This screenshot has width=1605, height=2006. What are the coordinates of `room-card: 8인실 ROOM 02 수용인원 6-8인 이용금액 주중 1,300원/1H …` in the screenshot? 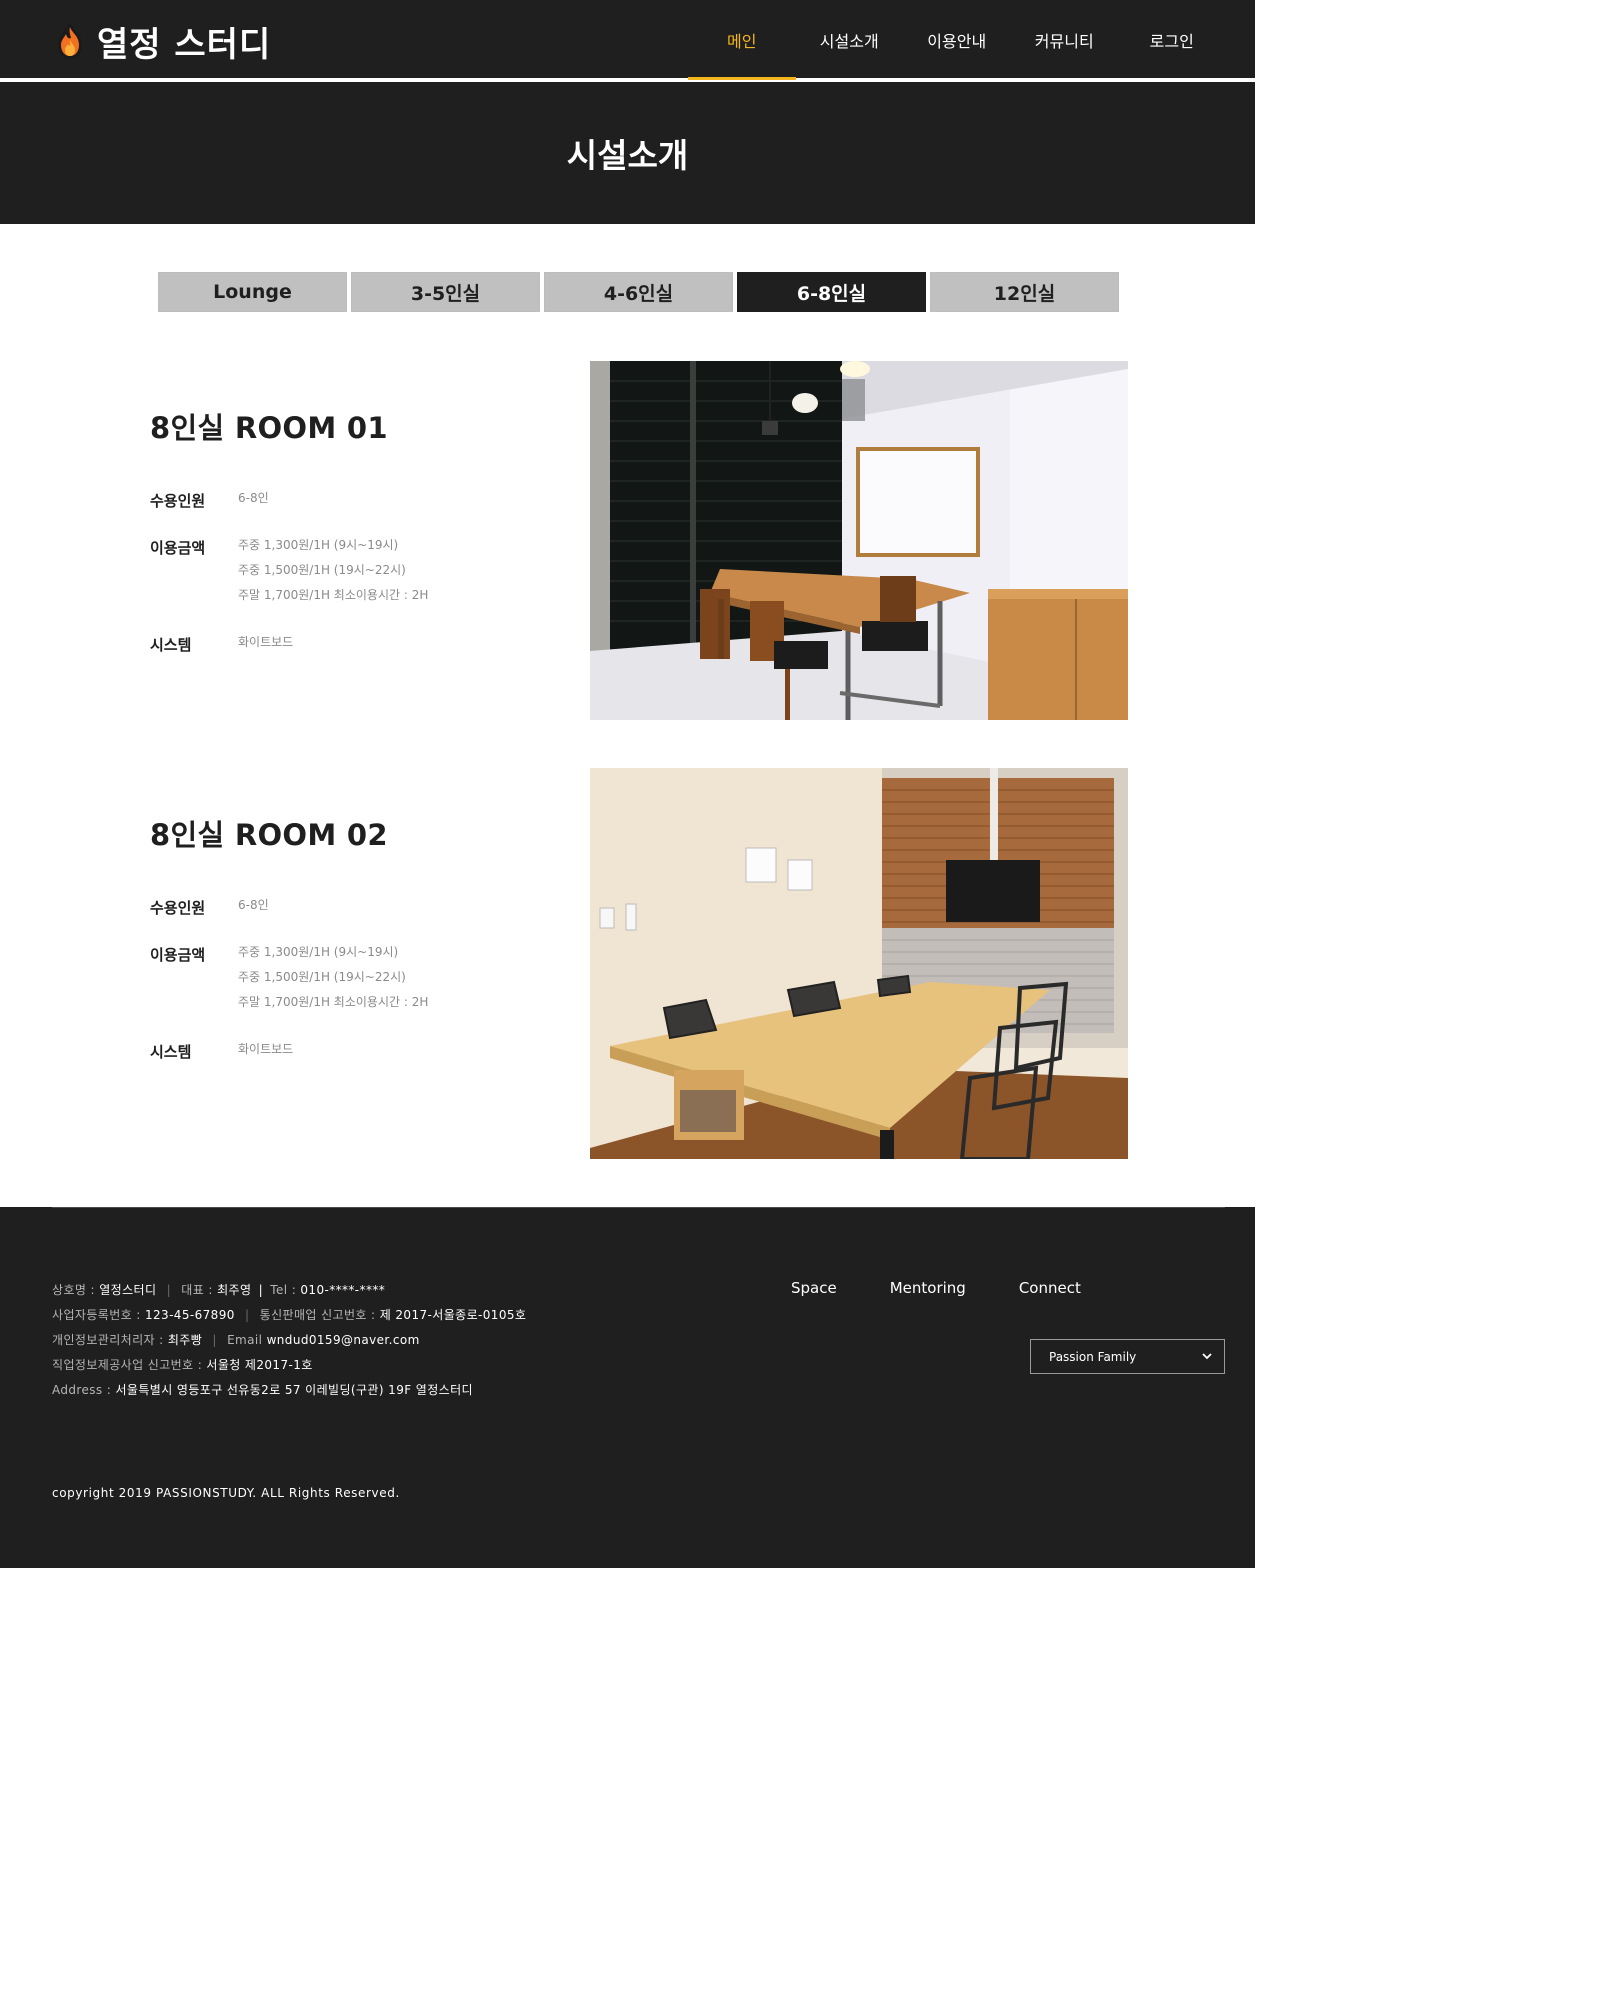 It's located at (639, 963).